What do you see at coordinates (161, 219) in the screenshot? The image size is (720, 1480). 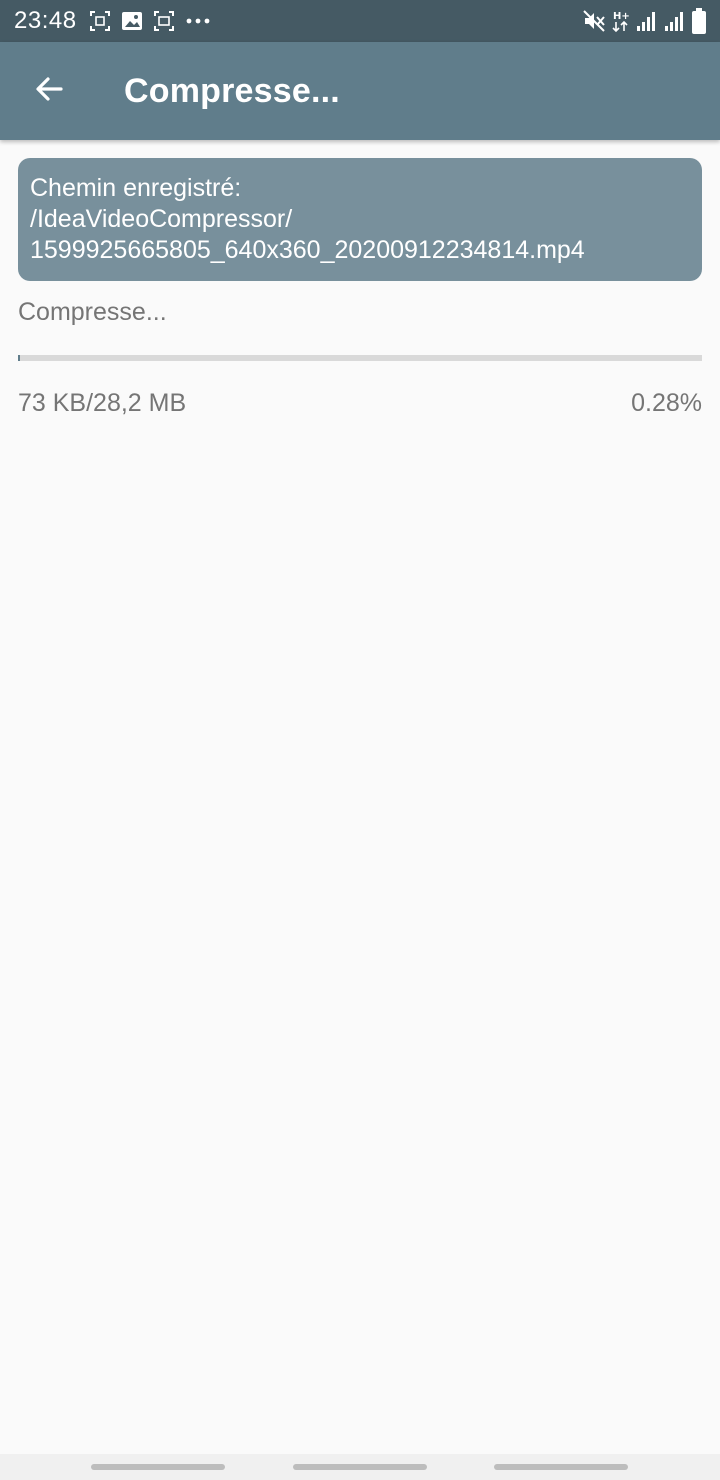 I see `saved-path-folder: /IdeaVideoCompressor/` at bounding box center [161, 219].